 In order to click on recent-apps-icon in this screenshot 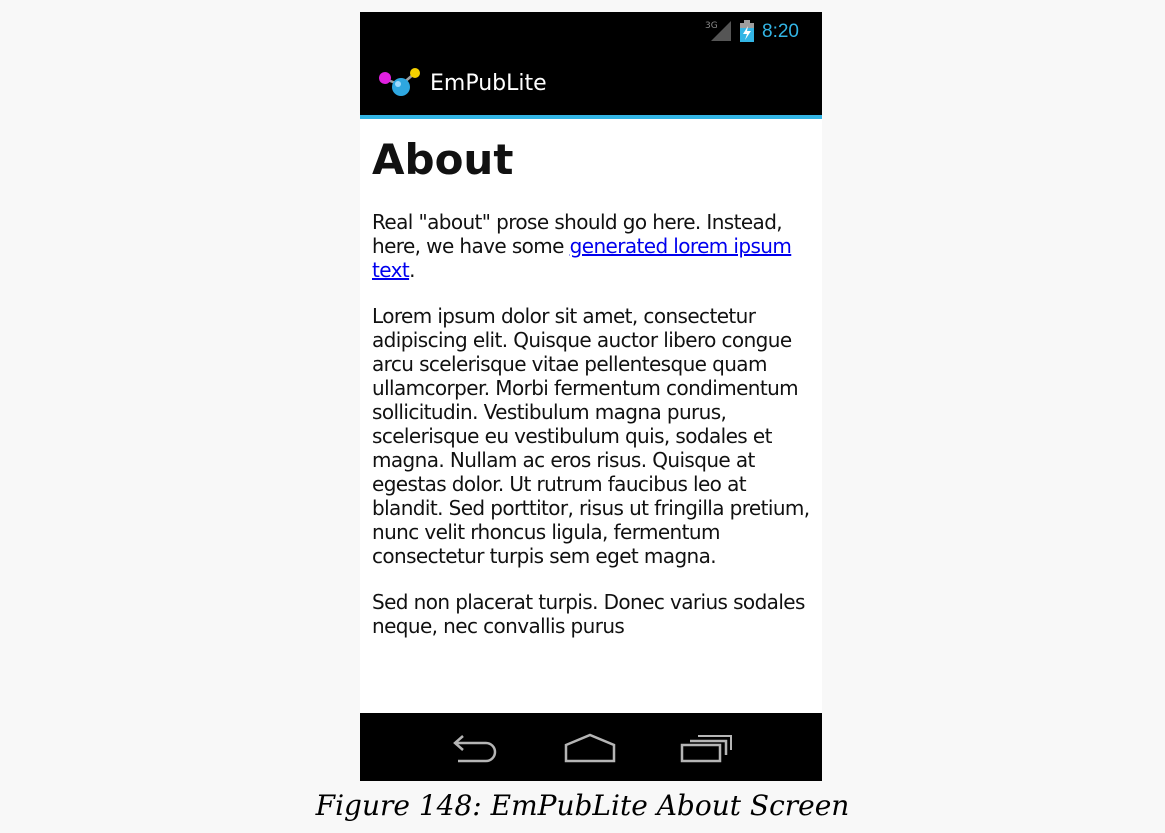, I will do `click(706, 748)`.